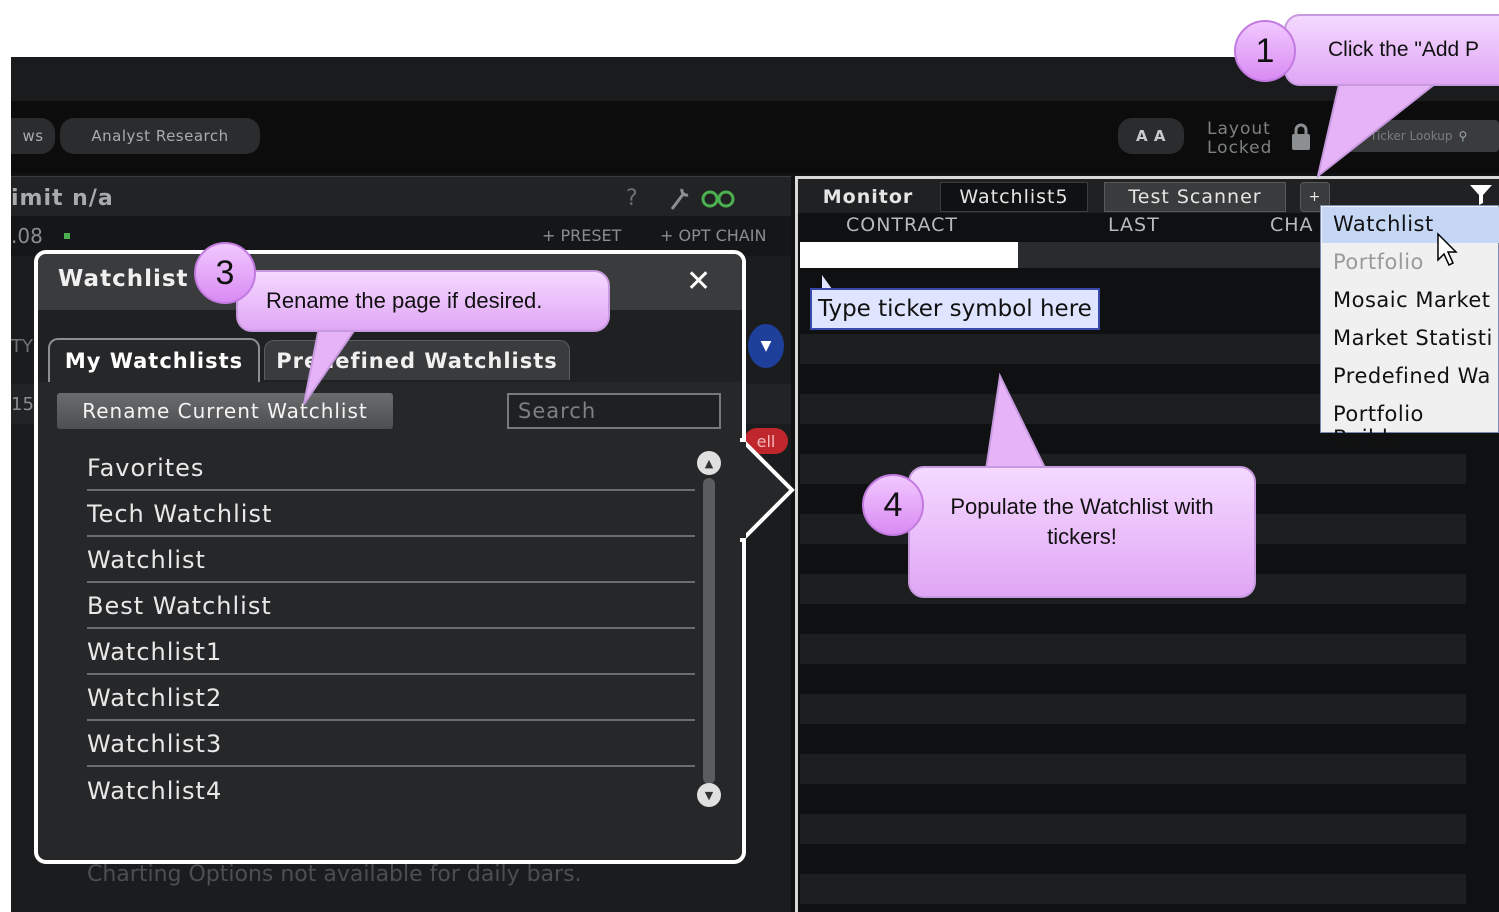 The height and width of the screenshot is (912, 1499). I want to click on list-item-label: Watchlist, so click(146, 559).